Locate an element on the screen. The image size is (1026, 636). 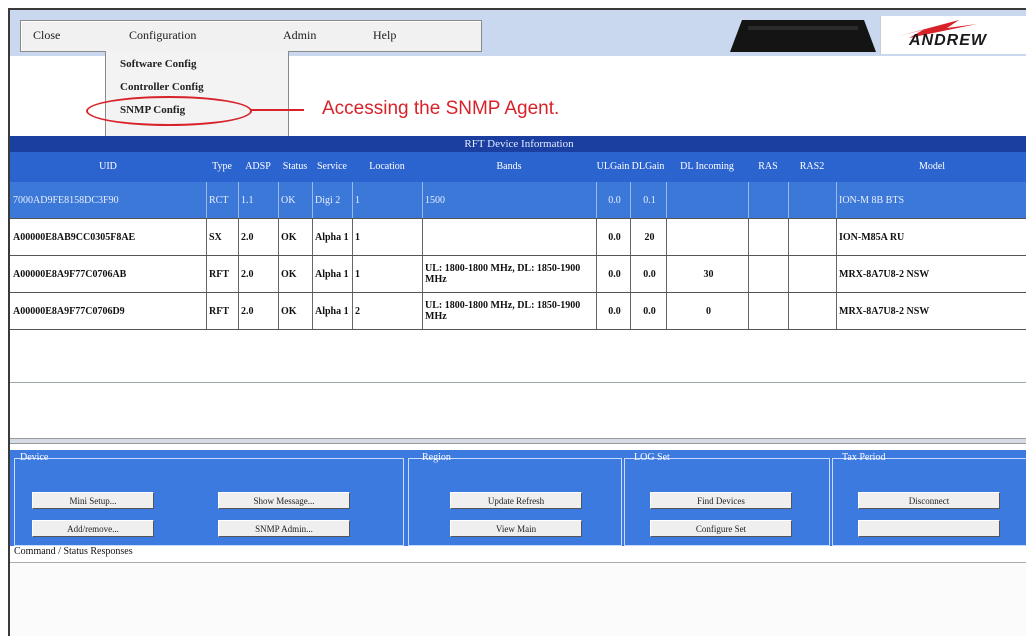
callout-highlight-ellipse is located at coordinates (169, 111).